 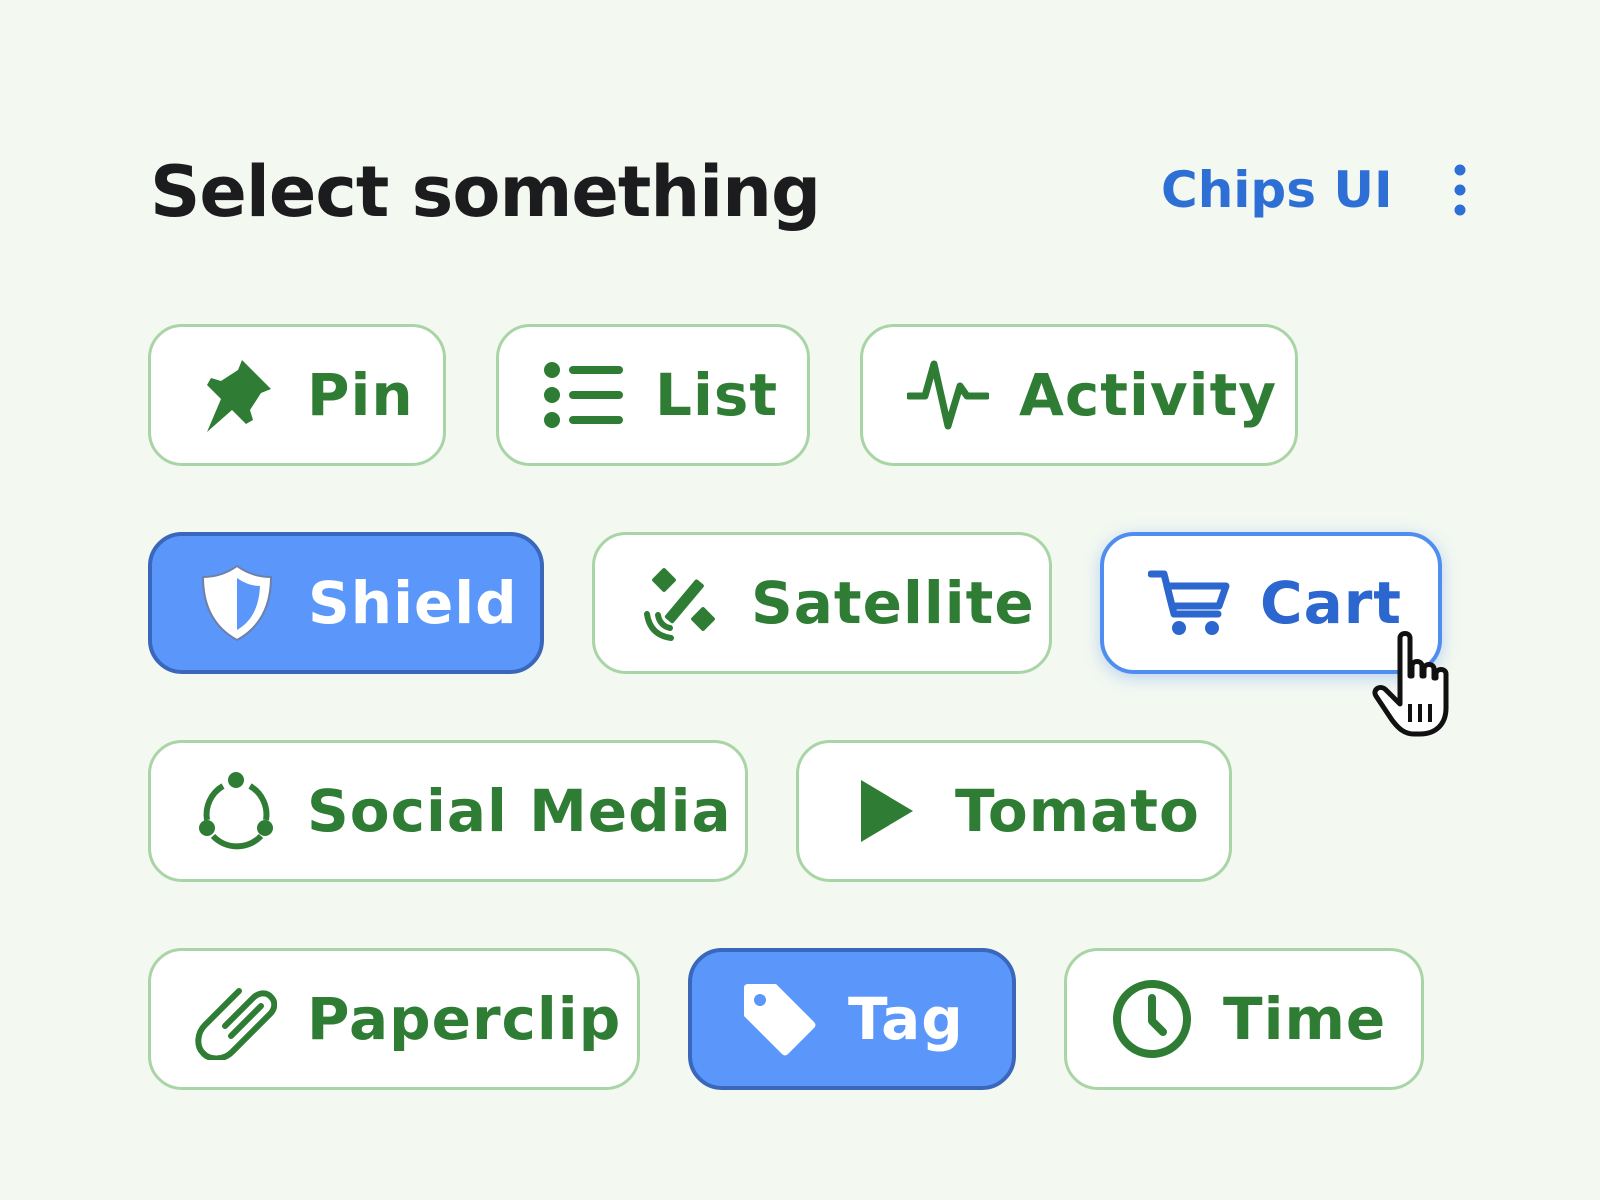 What do you see at coordinates (653, 395) in the screenshot?
I see `chip-list: List` at bounding box center [653, 395].